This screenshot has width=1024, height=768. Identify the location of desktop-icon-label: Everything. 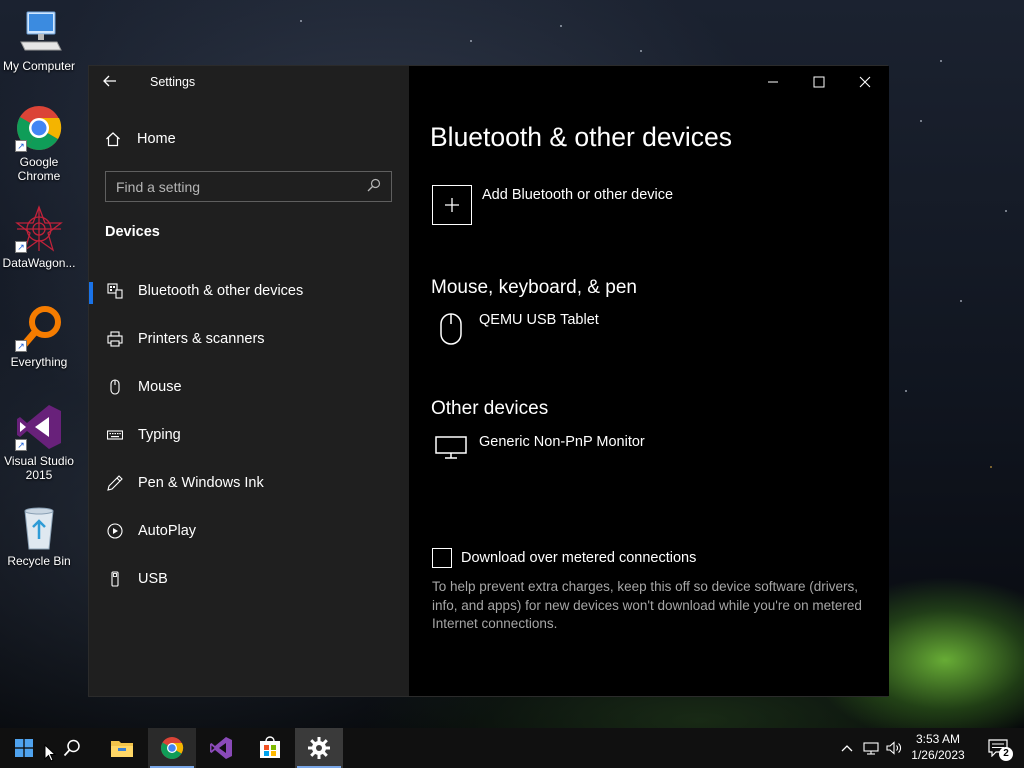
(39, 362).